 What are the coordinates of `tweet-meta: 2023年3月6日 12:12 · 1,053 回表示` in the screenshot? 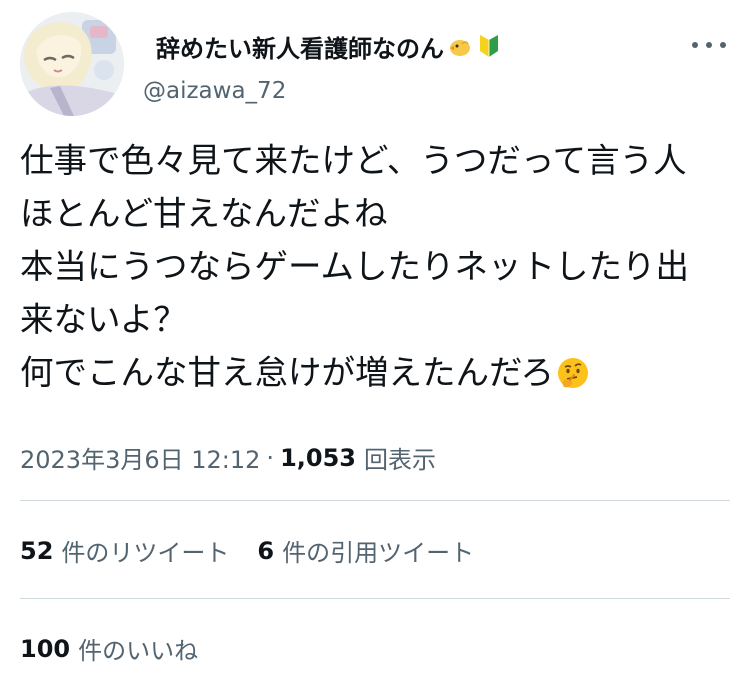 It's located at (228, 457).